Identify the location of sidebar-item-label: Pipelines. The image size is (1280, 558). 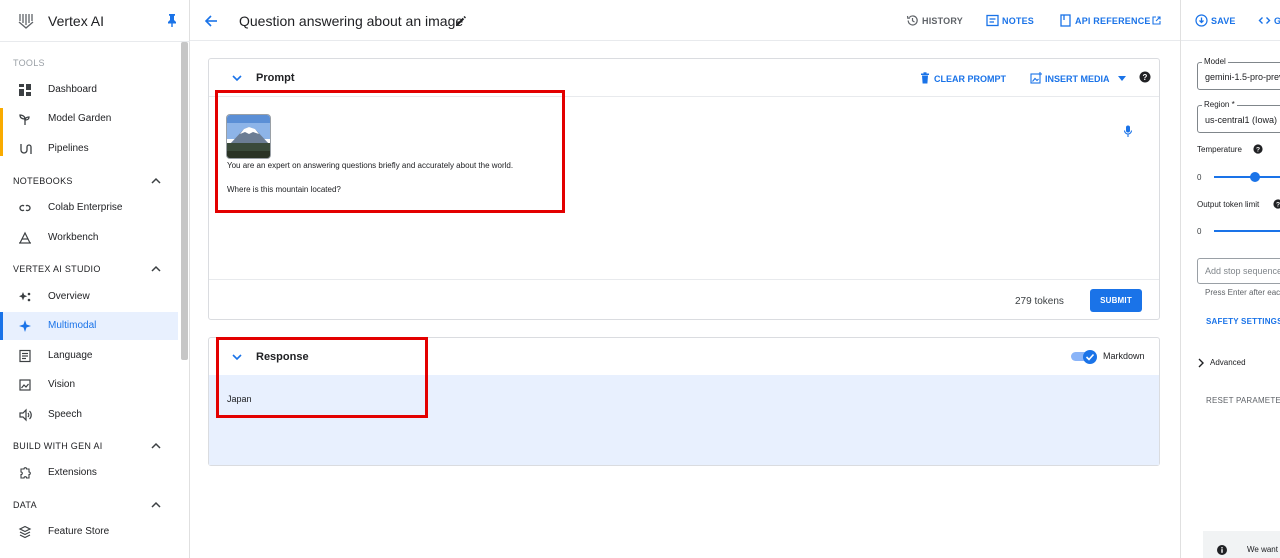
(68, 148).